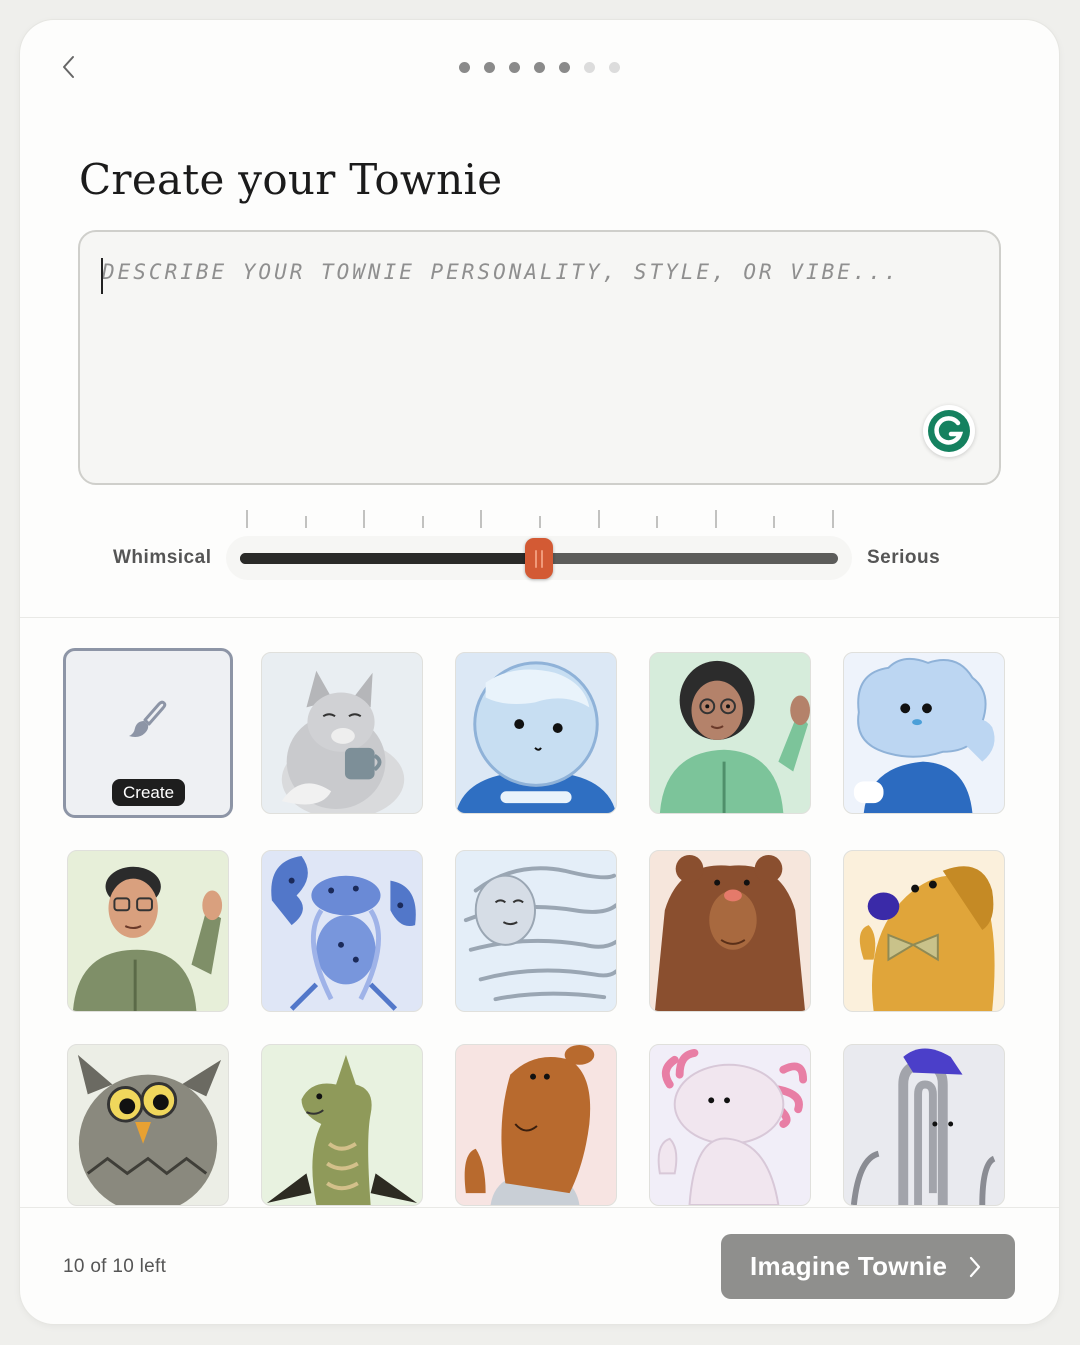 This screenshot has width=1080, height=1345. I want to click on avatar-lobster, so click(342, 931).